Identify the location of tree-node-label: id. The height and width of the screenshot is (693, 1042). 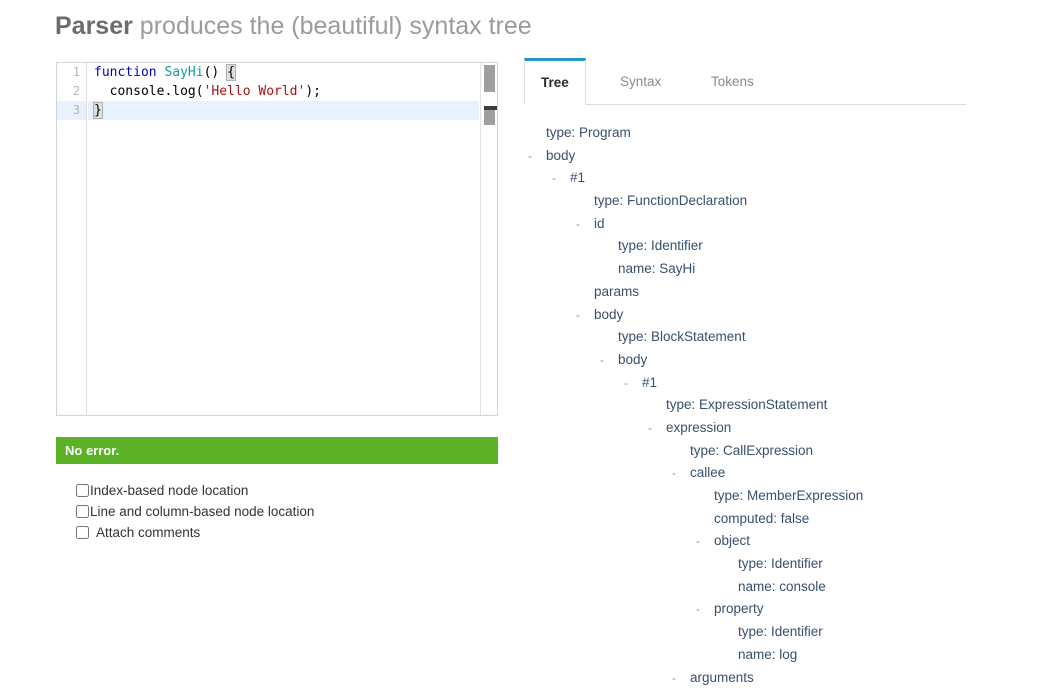
(599, 223).